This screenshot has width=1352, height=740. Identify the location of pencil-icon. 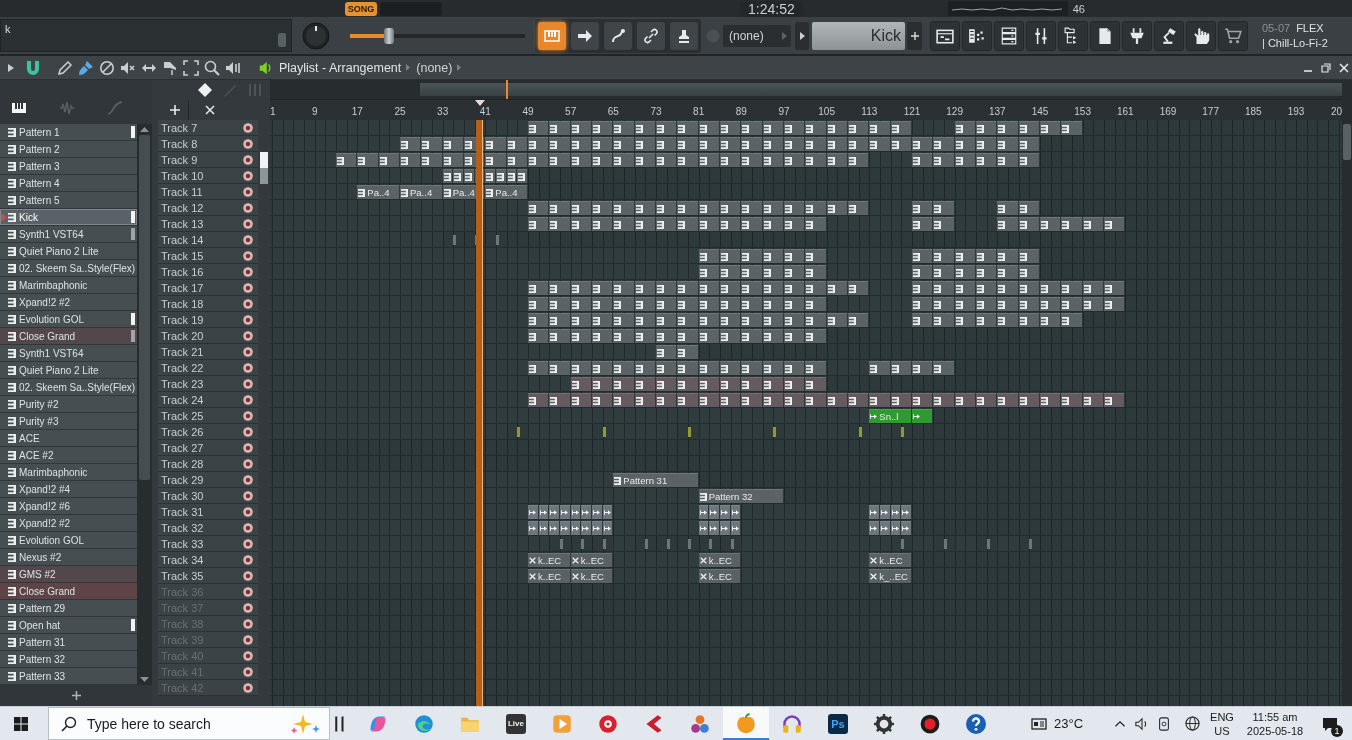
(65, 67).